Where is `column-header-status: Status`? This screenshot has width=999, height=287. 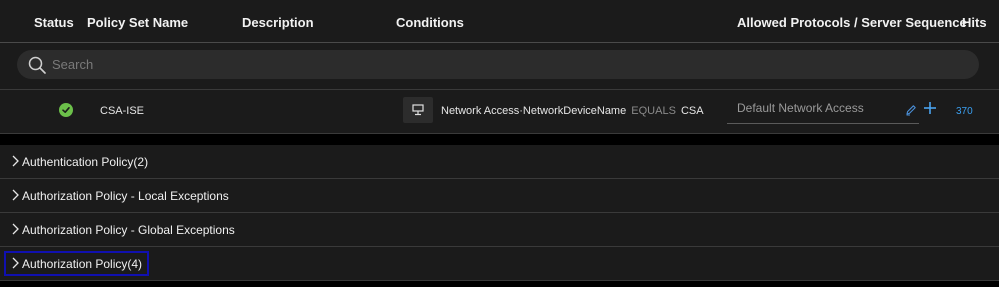 column-header-status: Status is located at coordinates (54, 22).